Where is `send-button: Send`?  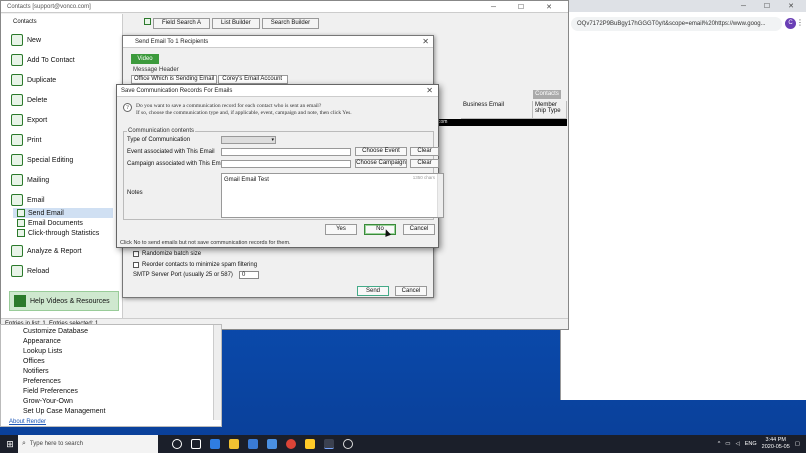
send-button: Send is located at coordinates (373, 291).